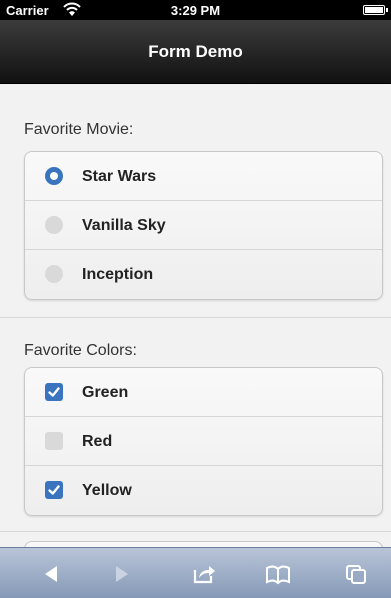  I want to click on share-icon, so click(204, 574).